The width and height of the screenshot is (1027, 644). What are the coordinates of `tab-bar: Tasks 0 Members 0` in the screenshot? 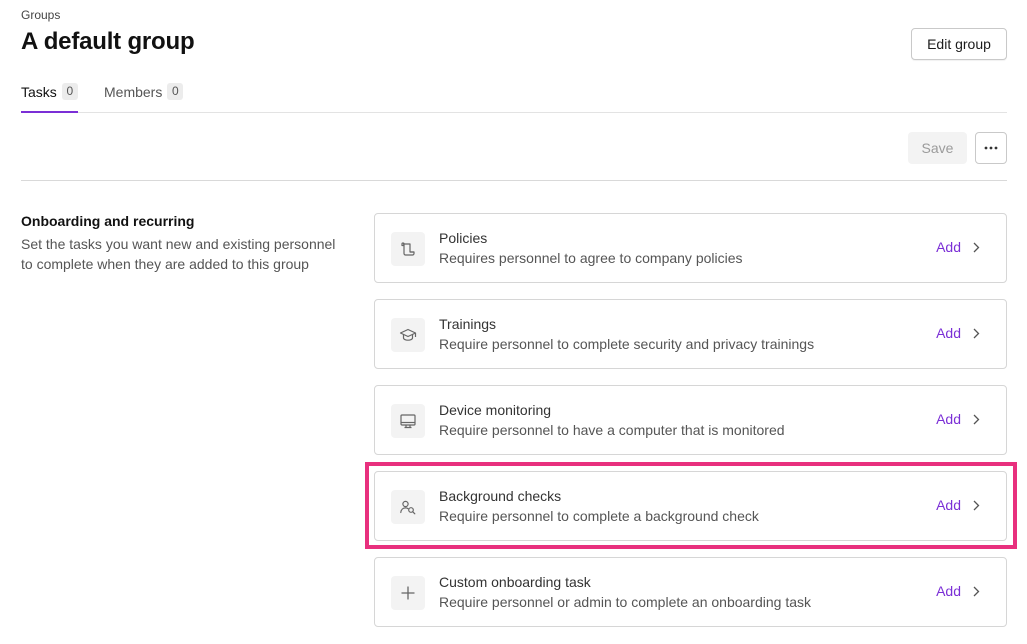 It's located at (514, 96).